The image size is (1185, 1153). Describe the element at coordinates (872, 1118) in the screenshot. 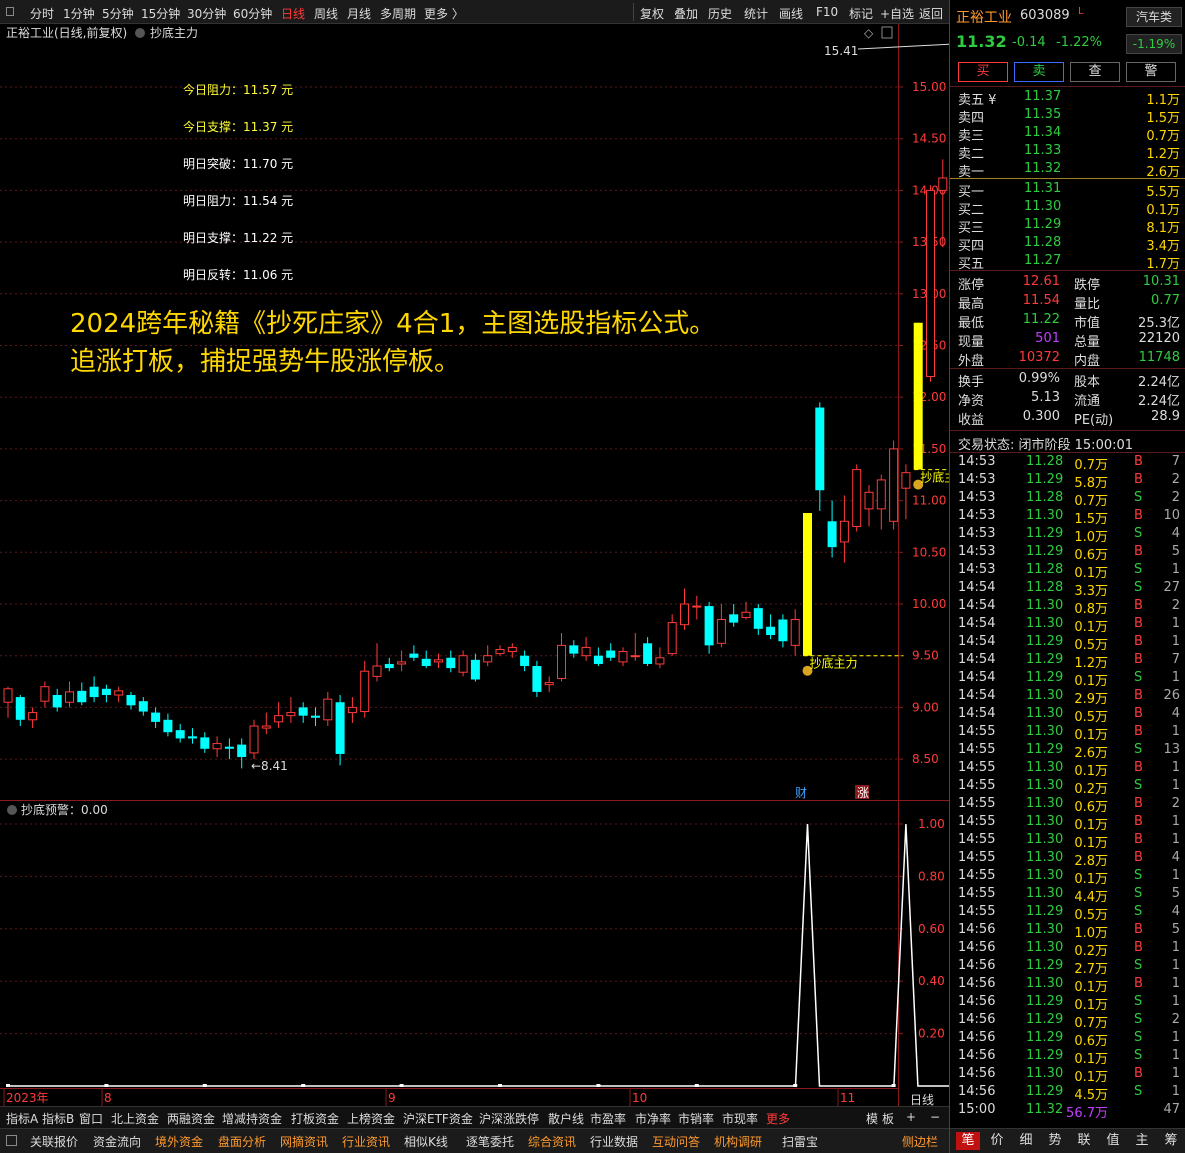

I see `template-button: 模` at that location.